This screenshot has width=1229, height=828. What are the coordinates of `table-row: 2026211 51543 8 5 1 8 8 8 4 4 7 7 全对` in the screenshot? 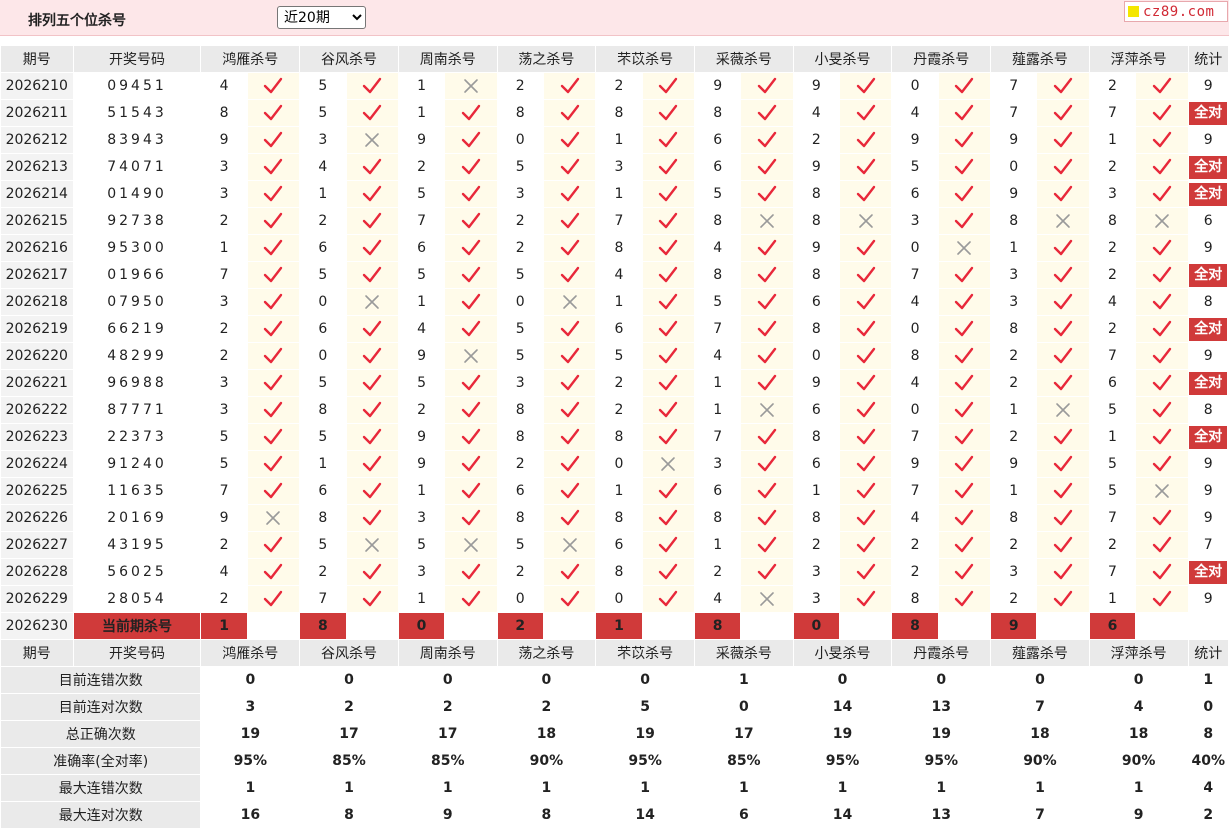 It's located at (614, 113).